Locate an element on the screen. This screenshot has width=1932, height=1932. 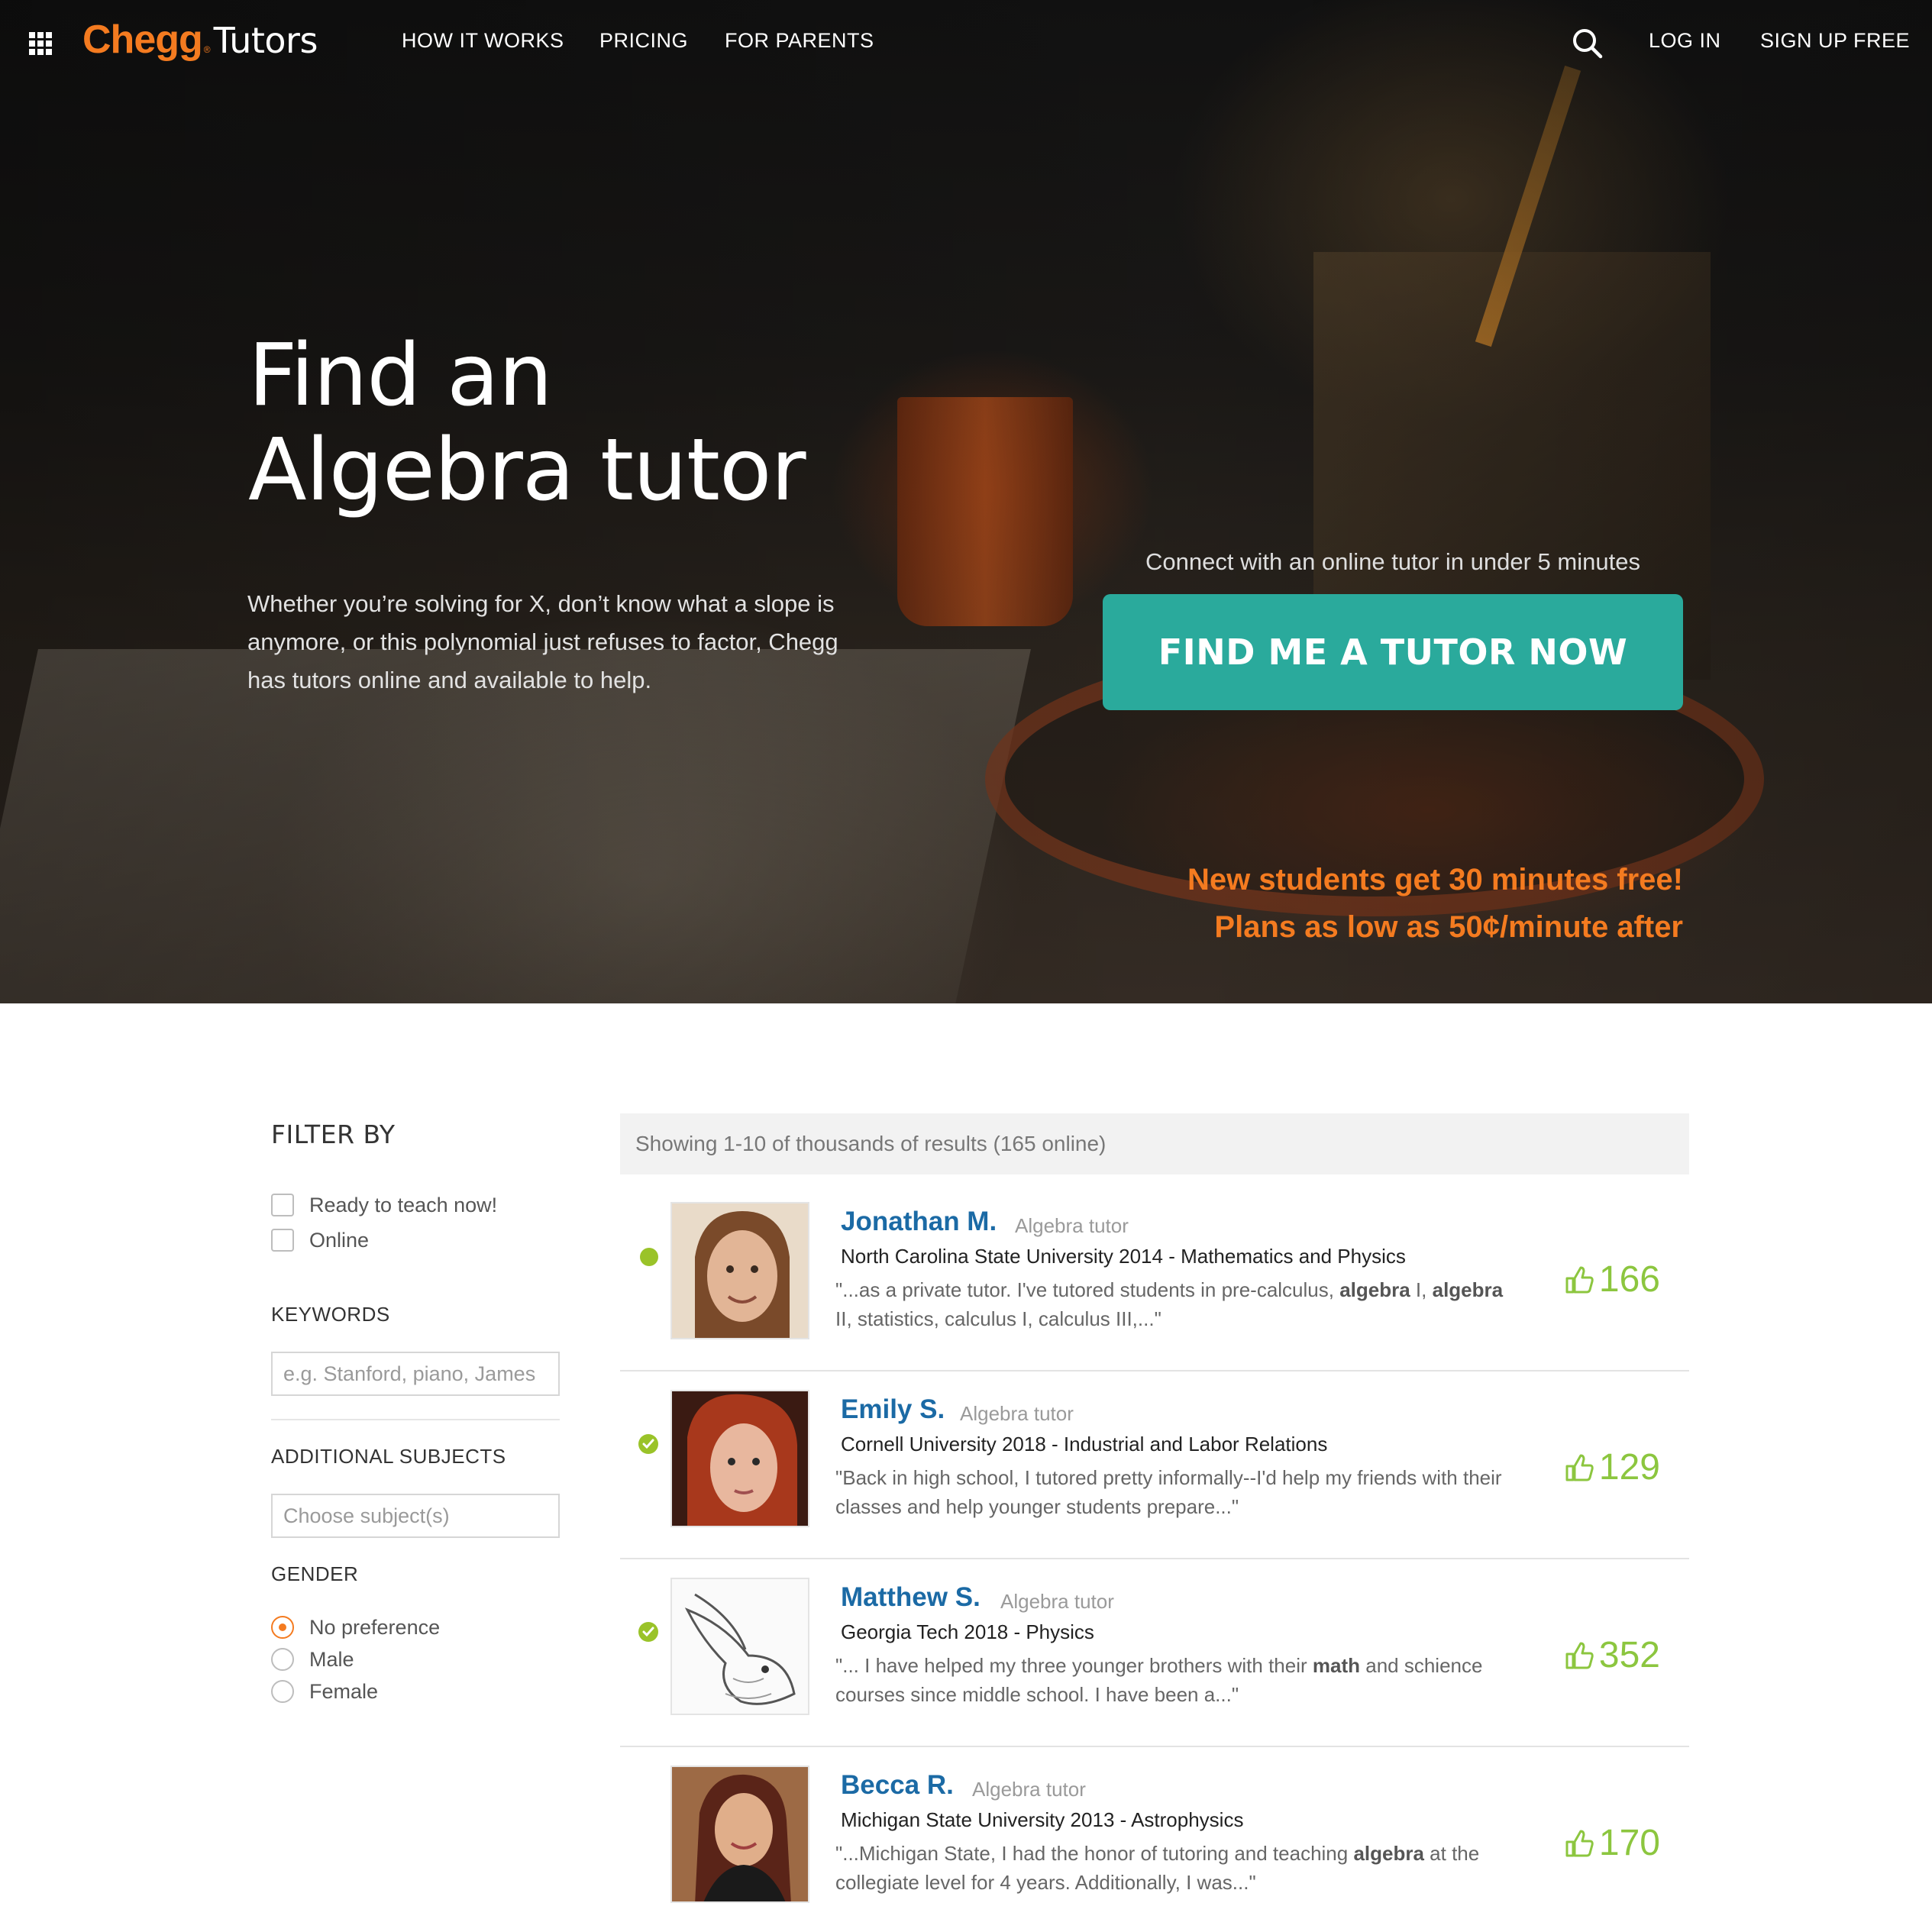
likes-number: 166 is located at coordinates (1629, 1279).